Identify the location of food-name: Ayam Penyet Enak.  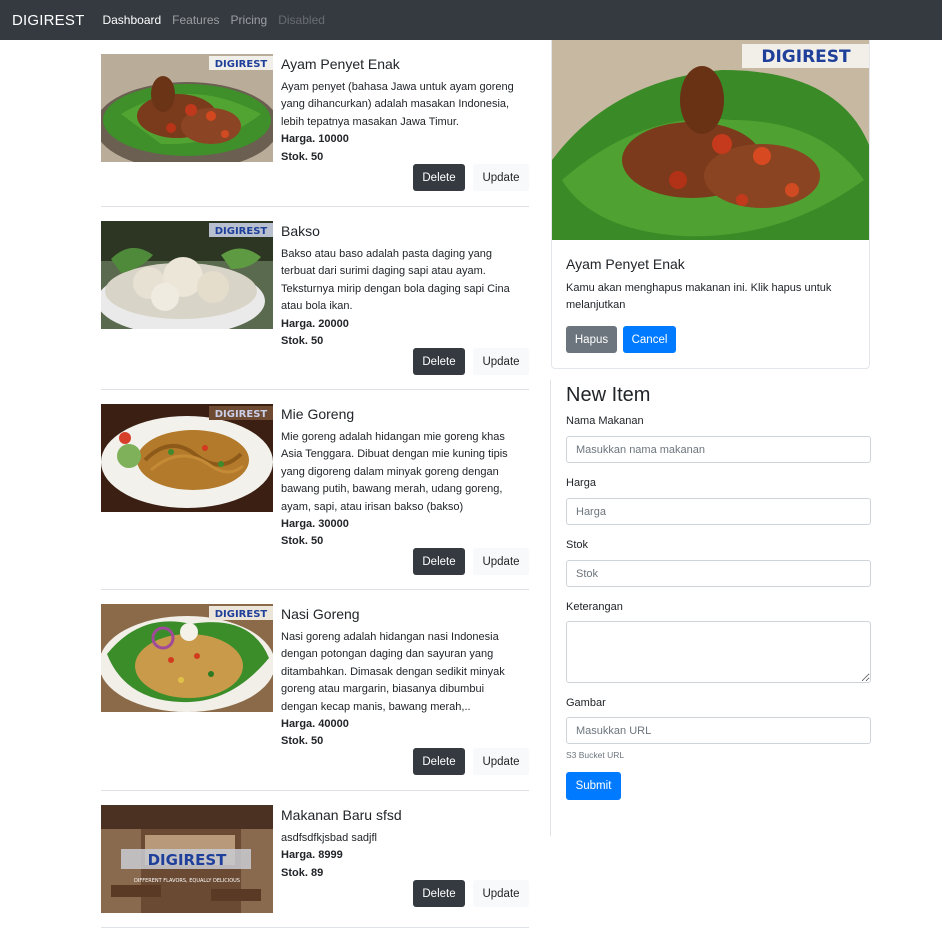
(340, 64).